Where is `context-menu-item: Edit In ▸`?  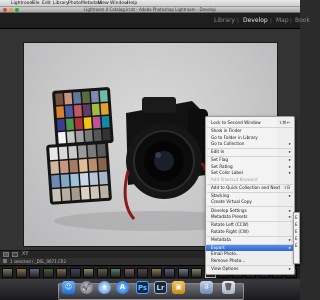
context-menu-item: Edit In ▸ is located at coordinates (250, 152).